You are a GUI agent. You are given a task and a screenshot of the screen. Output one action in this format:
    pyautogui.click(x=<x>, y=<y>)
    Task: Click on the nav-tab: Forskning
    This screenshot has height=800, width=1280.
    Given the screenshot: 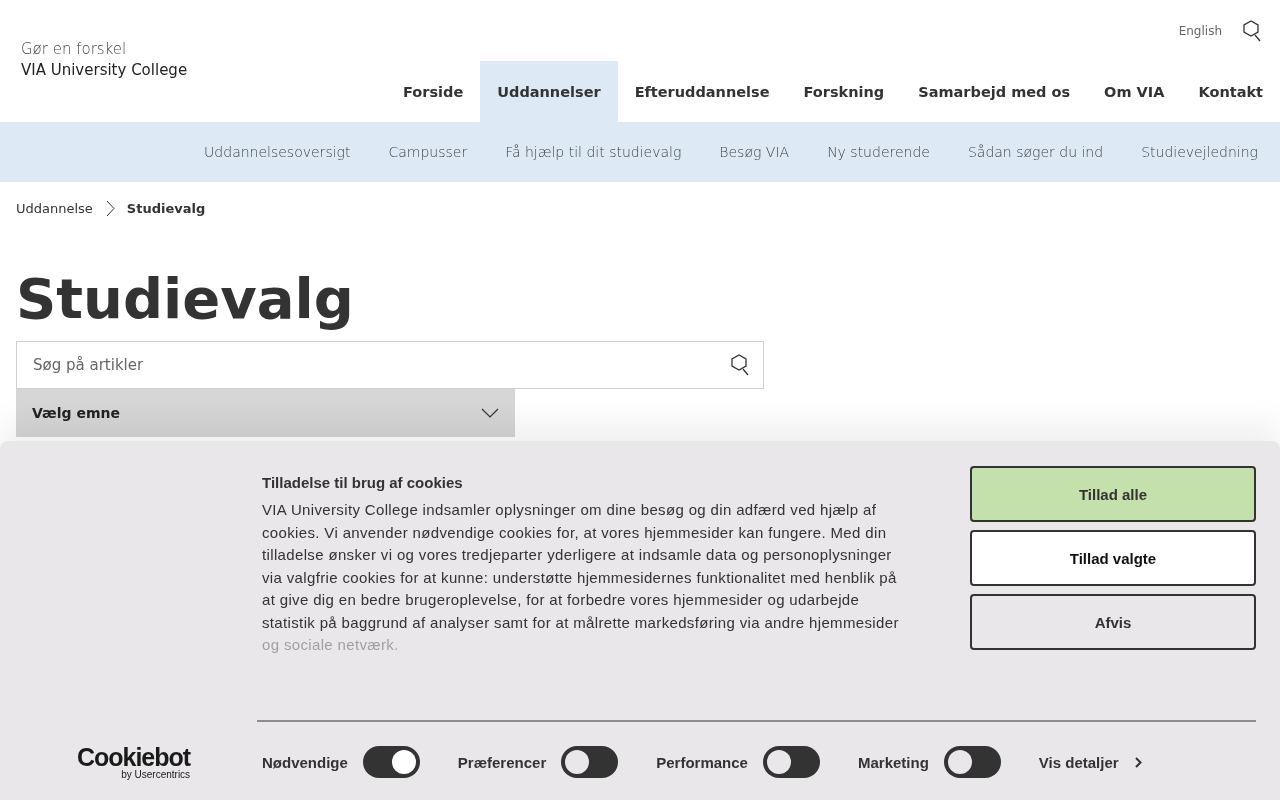 What is the action you would take?
    pyautogui.click(x=844, y=91)
    